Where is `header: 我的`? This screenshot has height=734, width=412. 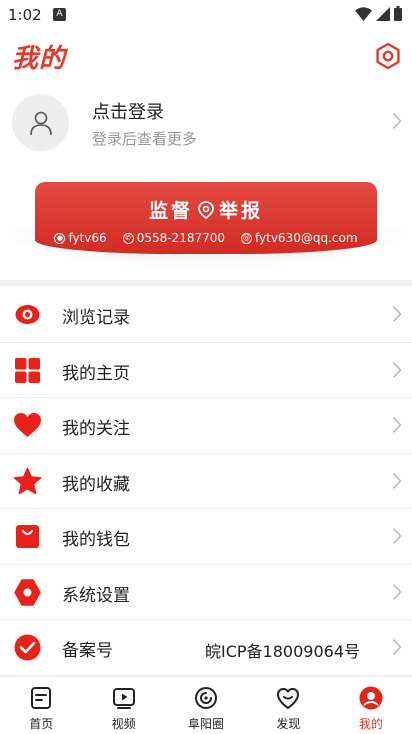 header: 我的 is located at coordinates (206, 56).